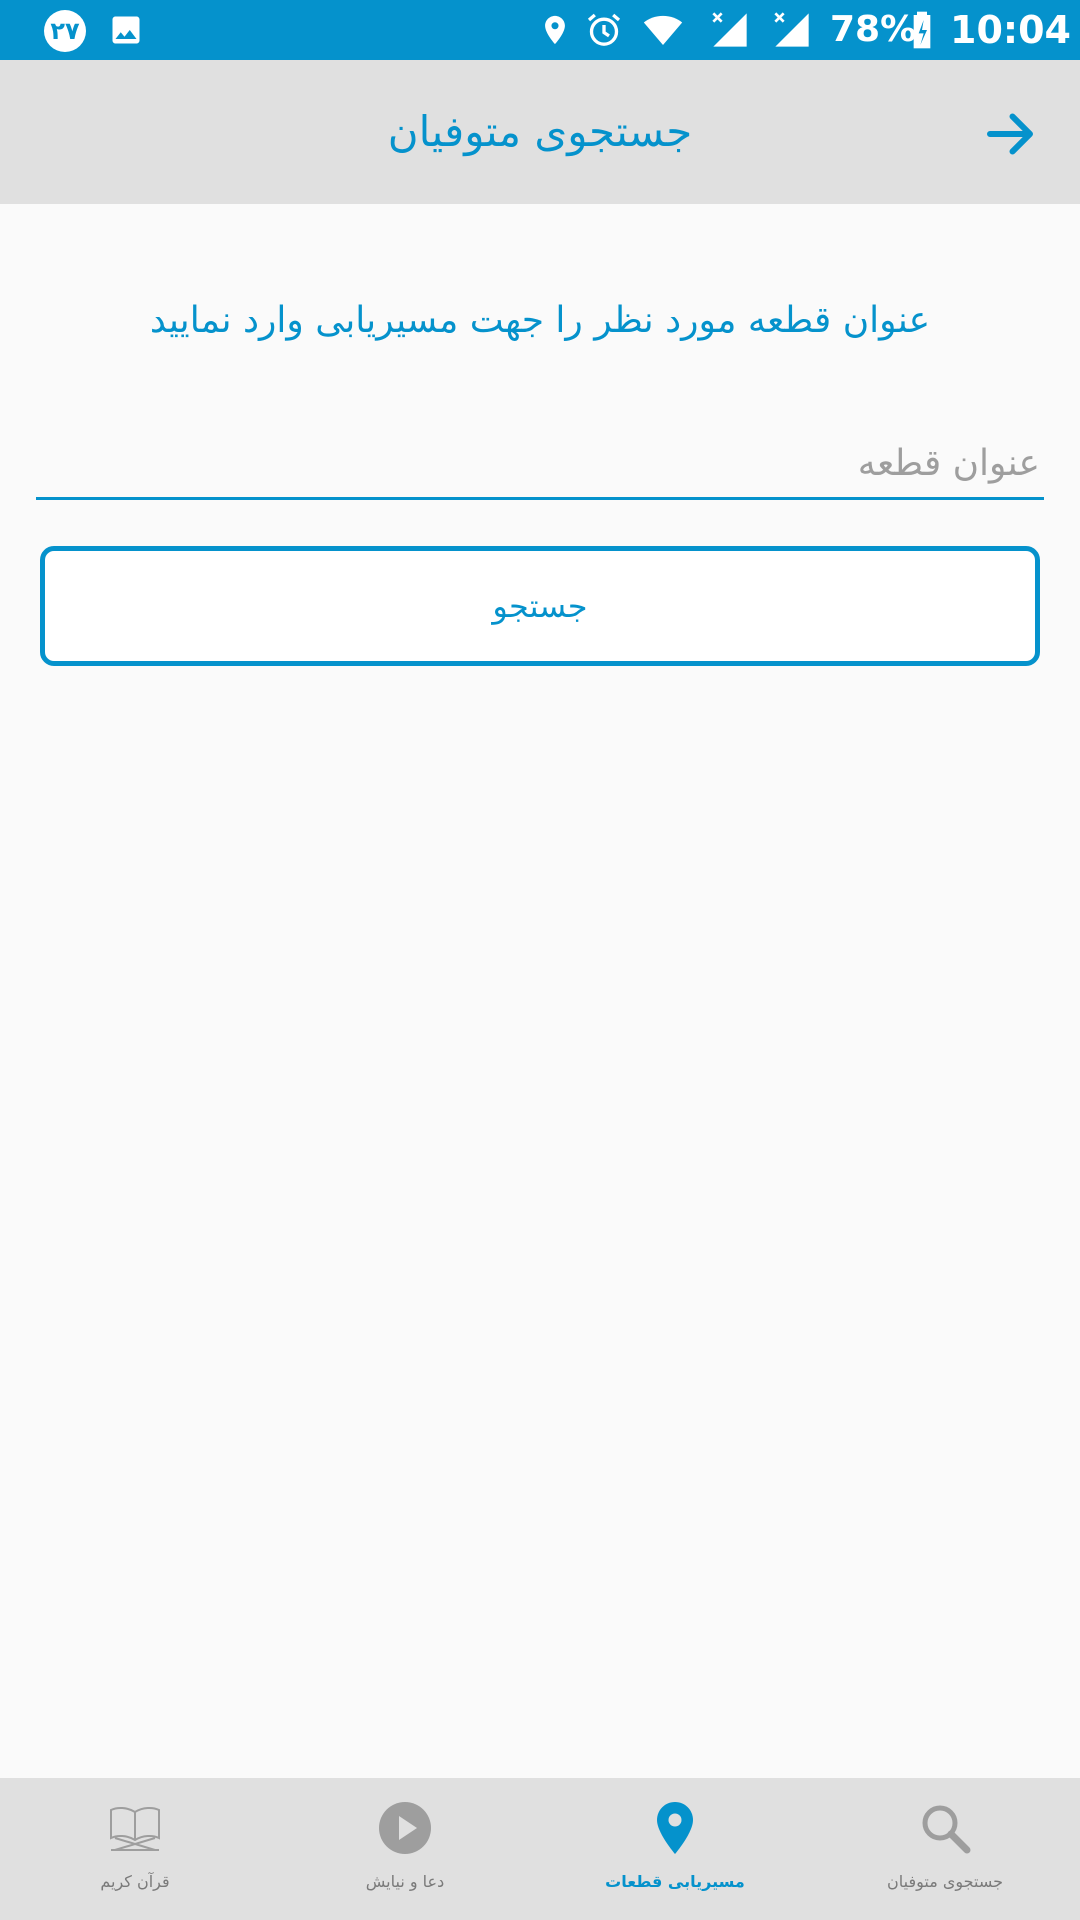 The width and height of the screenshot is (1080, 1920). I want to click on wifi-icon, so click(663, 30).